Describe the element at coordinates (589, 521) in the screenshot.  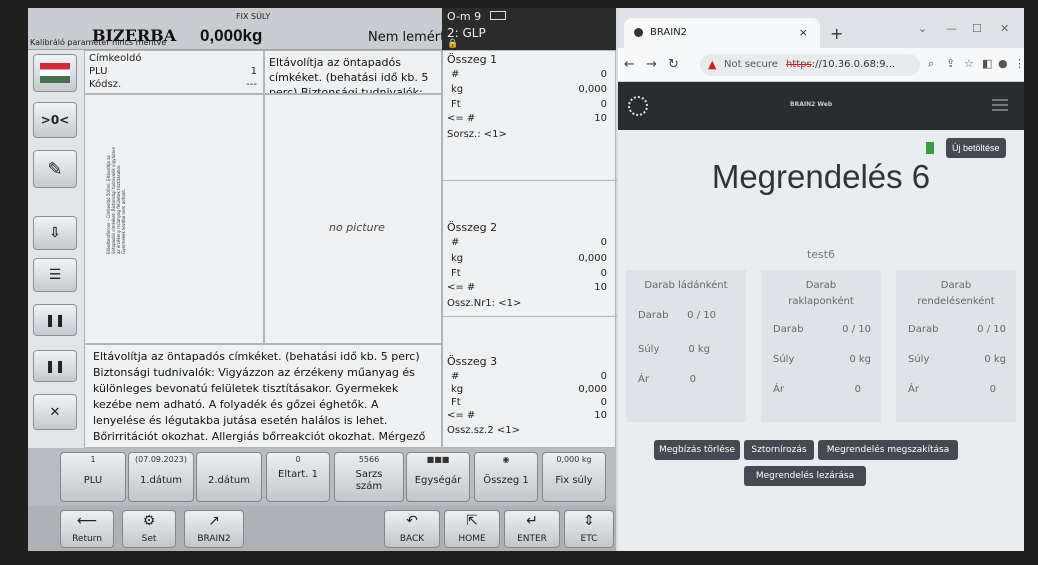
I see `more-icon: ⇕` at that location.